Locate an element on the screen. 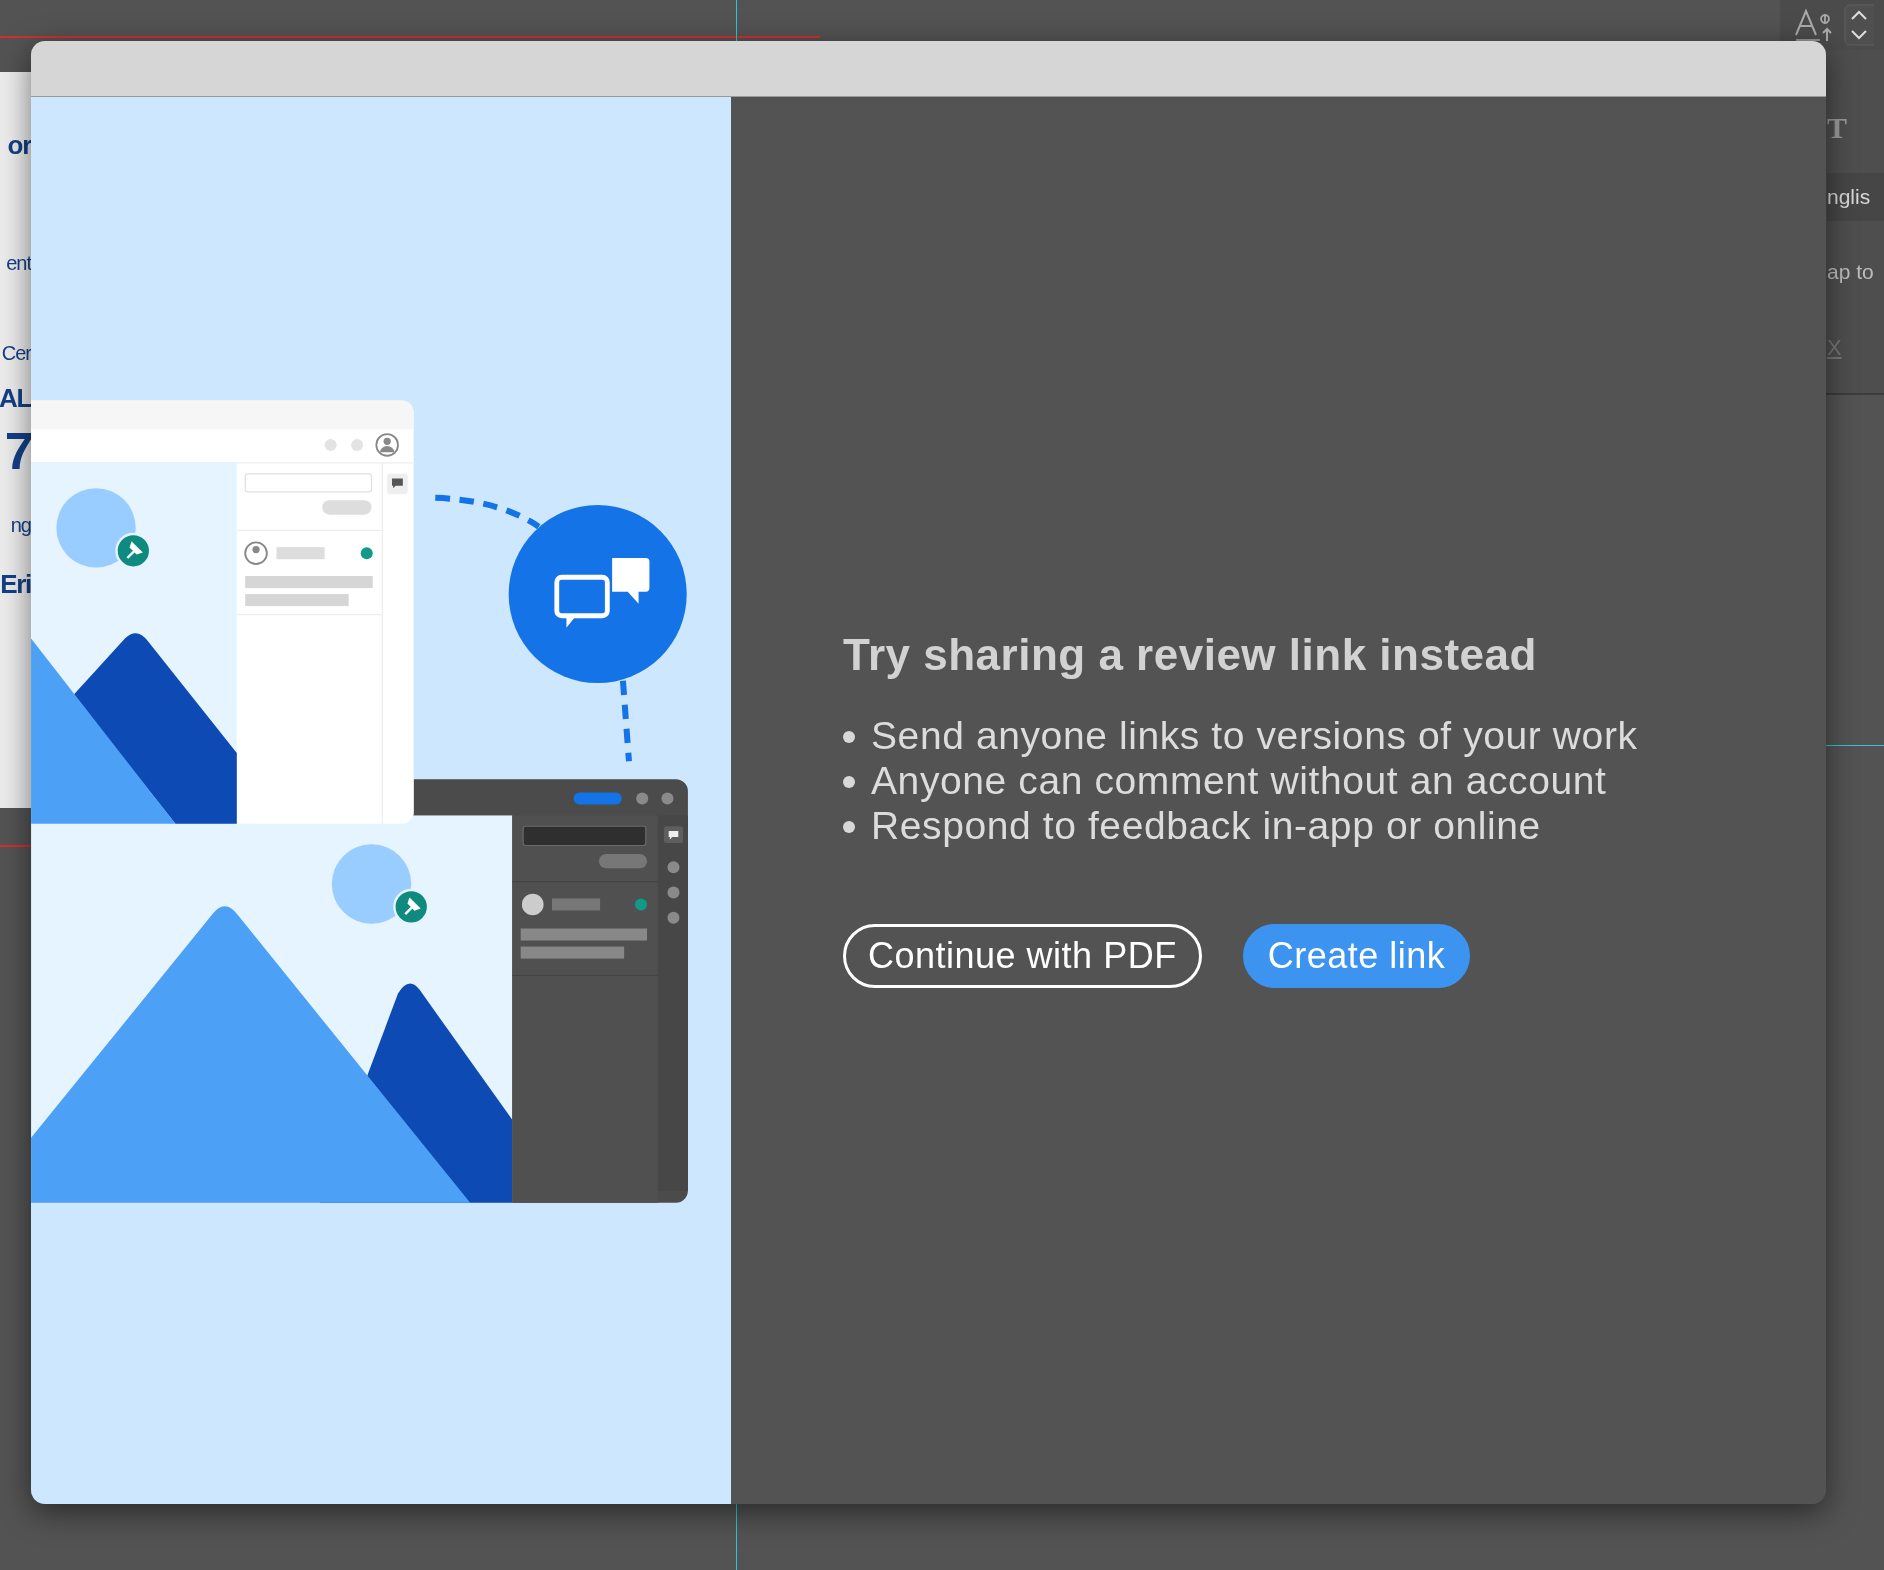  font-size-icon is located at coordinates (1814, 25).